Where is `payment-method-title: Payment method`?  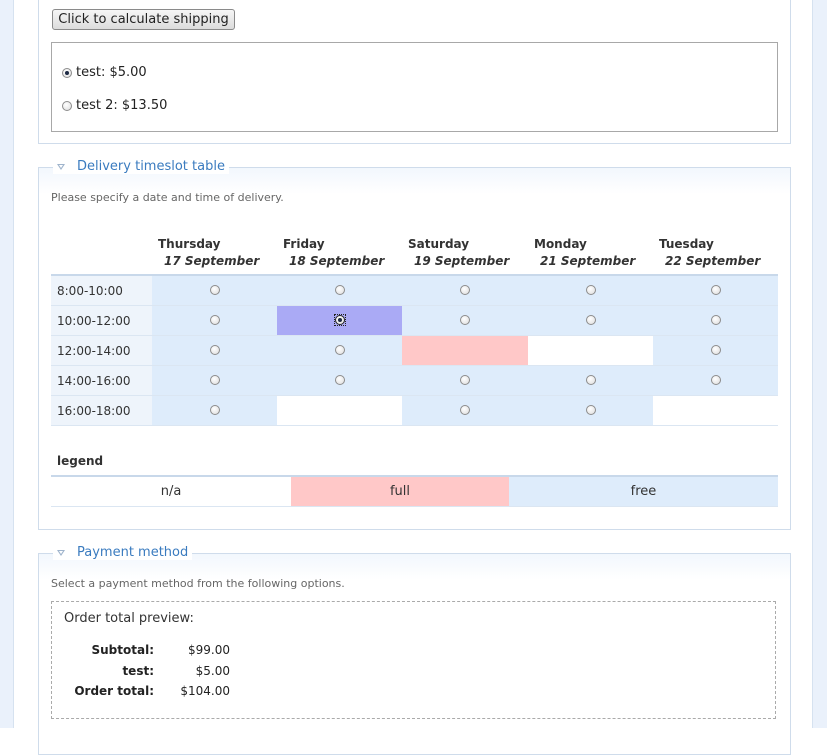 payment-method-title: Payment method is located at coordinates (132, 552).